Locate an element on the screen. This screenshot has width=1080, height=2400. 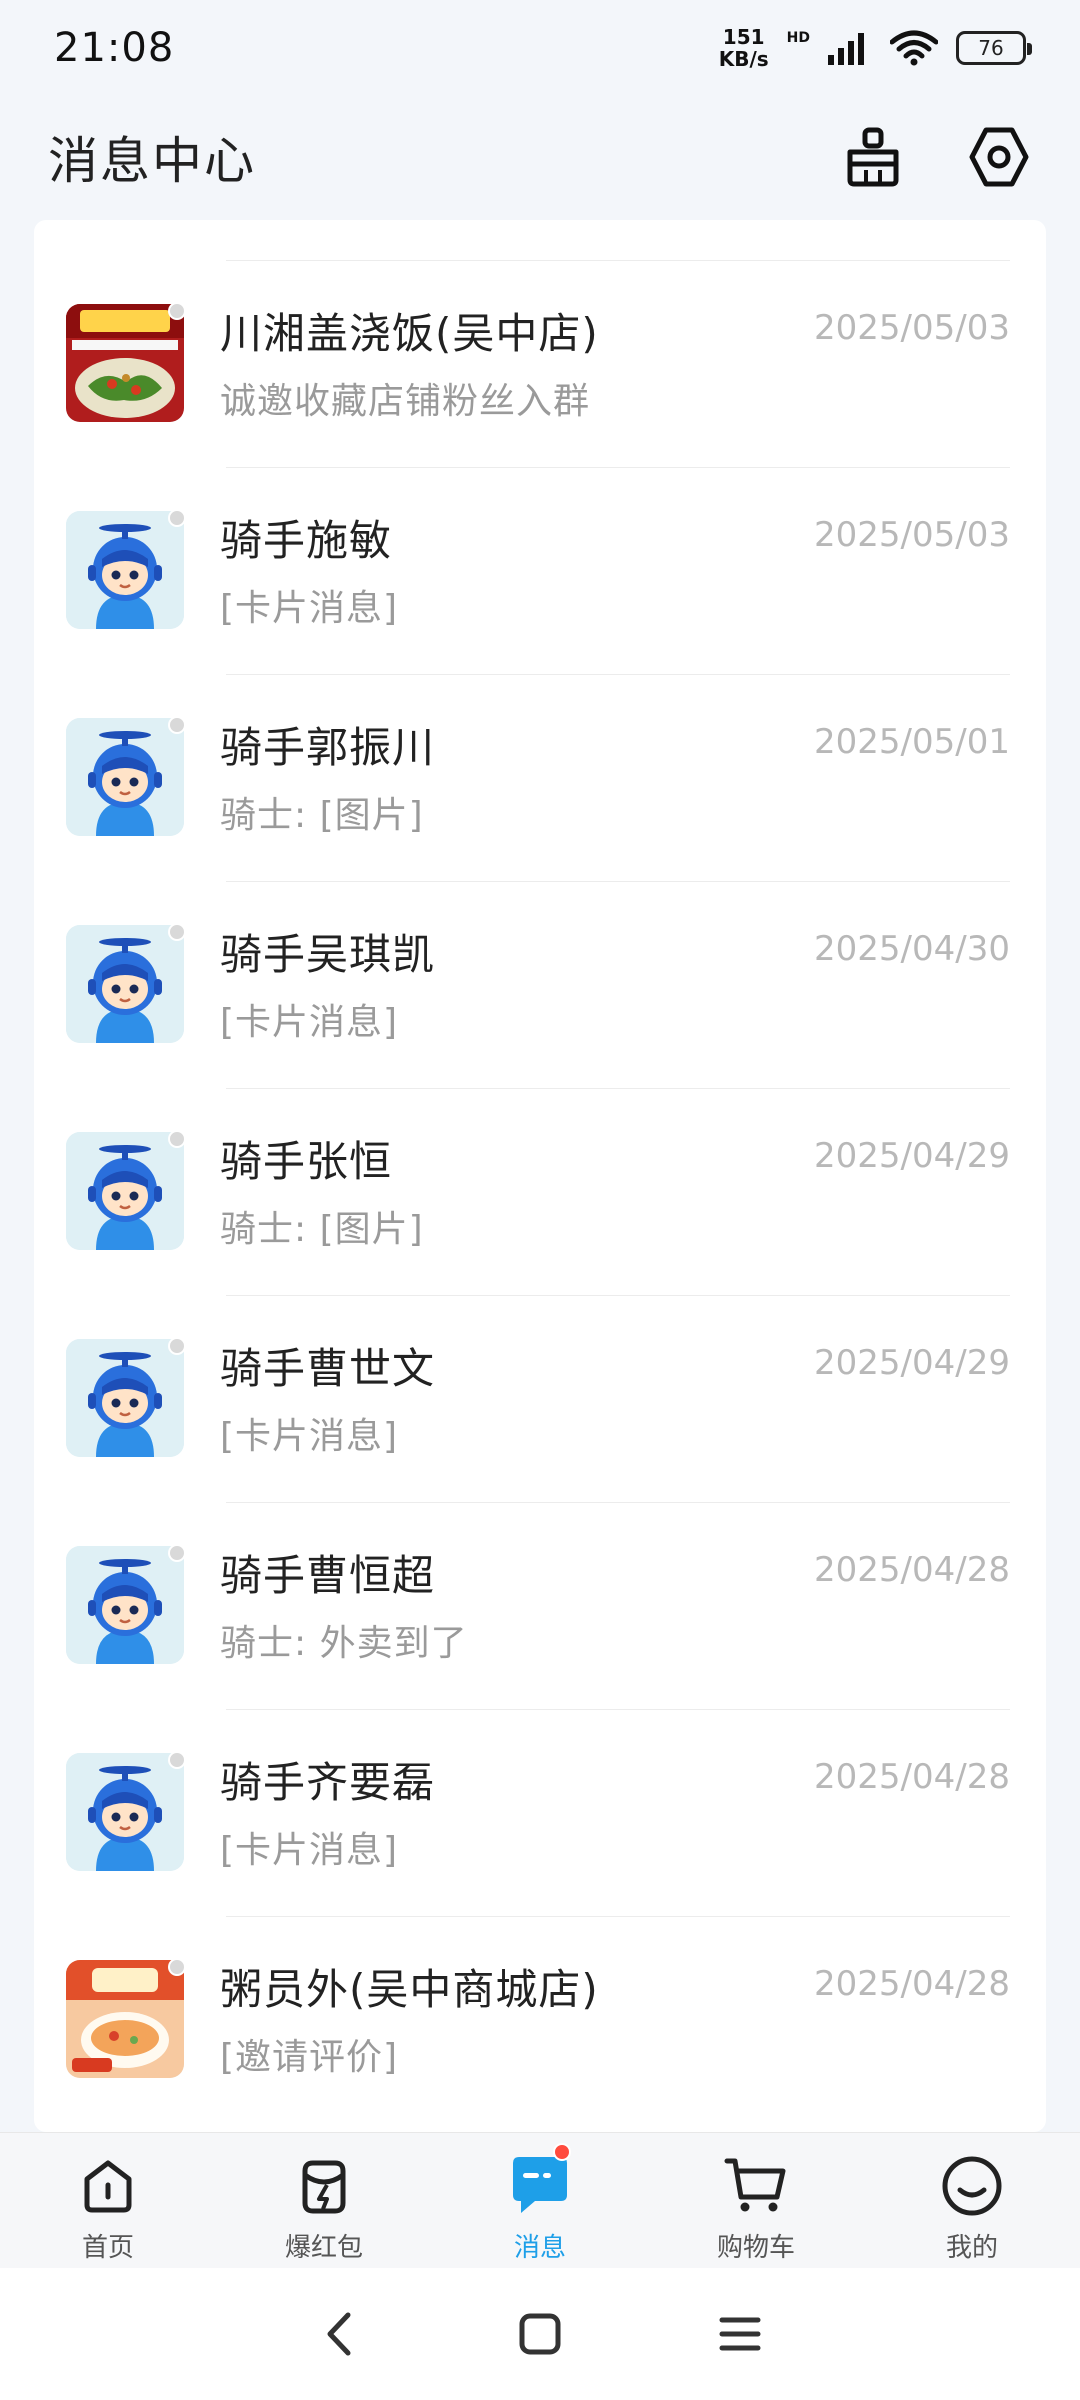
conversation-name: 骑手曹恒超 is located at coordinates (328, 1575).